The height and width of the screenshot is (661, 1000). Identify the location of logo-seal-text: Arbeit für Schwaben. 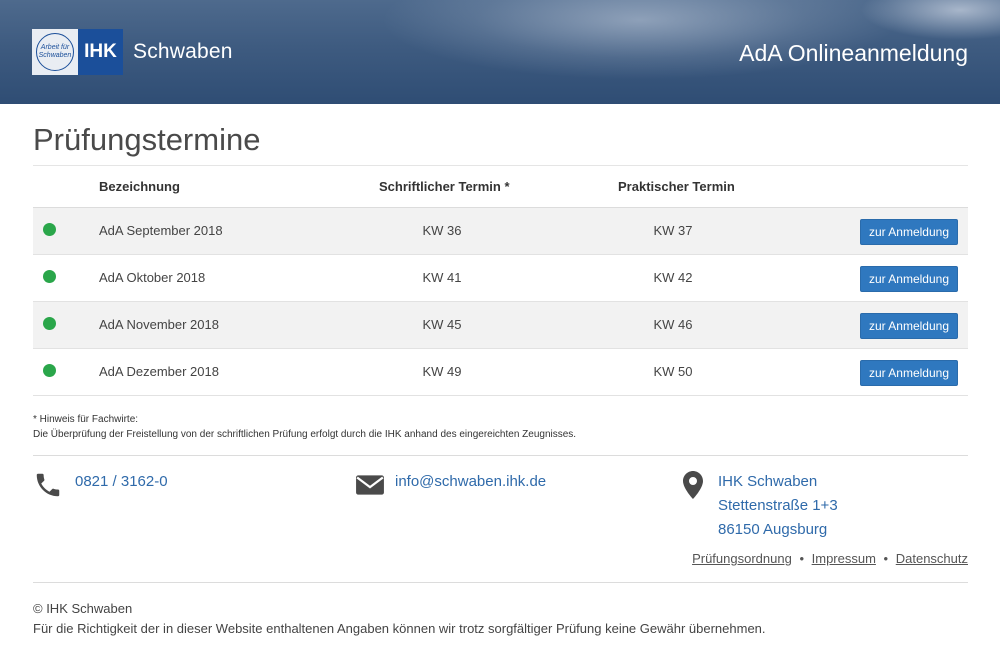
(55, 52).